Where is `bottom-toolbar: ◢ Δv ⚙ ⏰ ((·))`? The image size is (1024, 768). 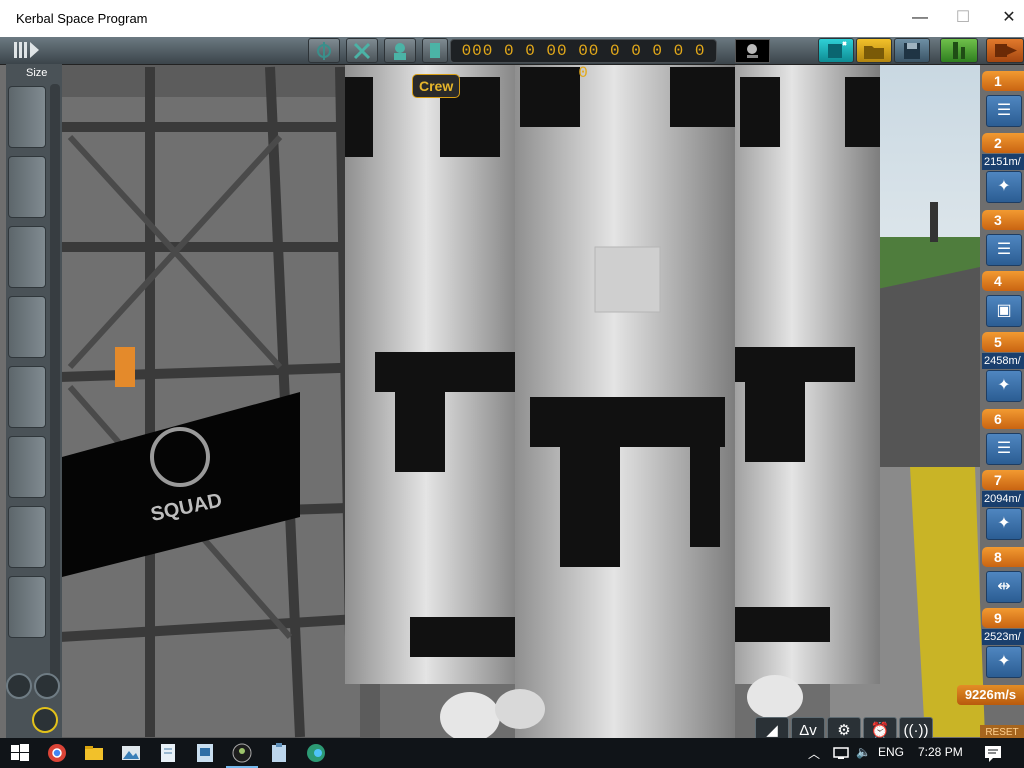 bottom-toolbar: ◢ Δv ⚙ ⏰ ((·)) is located at coordinates (865, 727).